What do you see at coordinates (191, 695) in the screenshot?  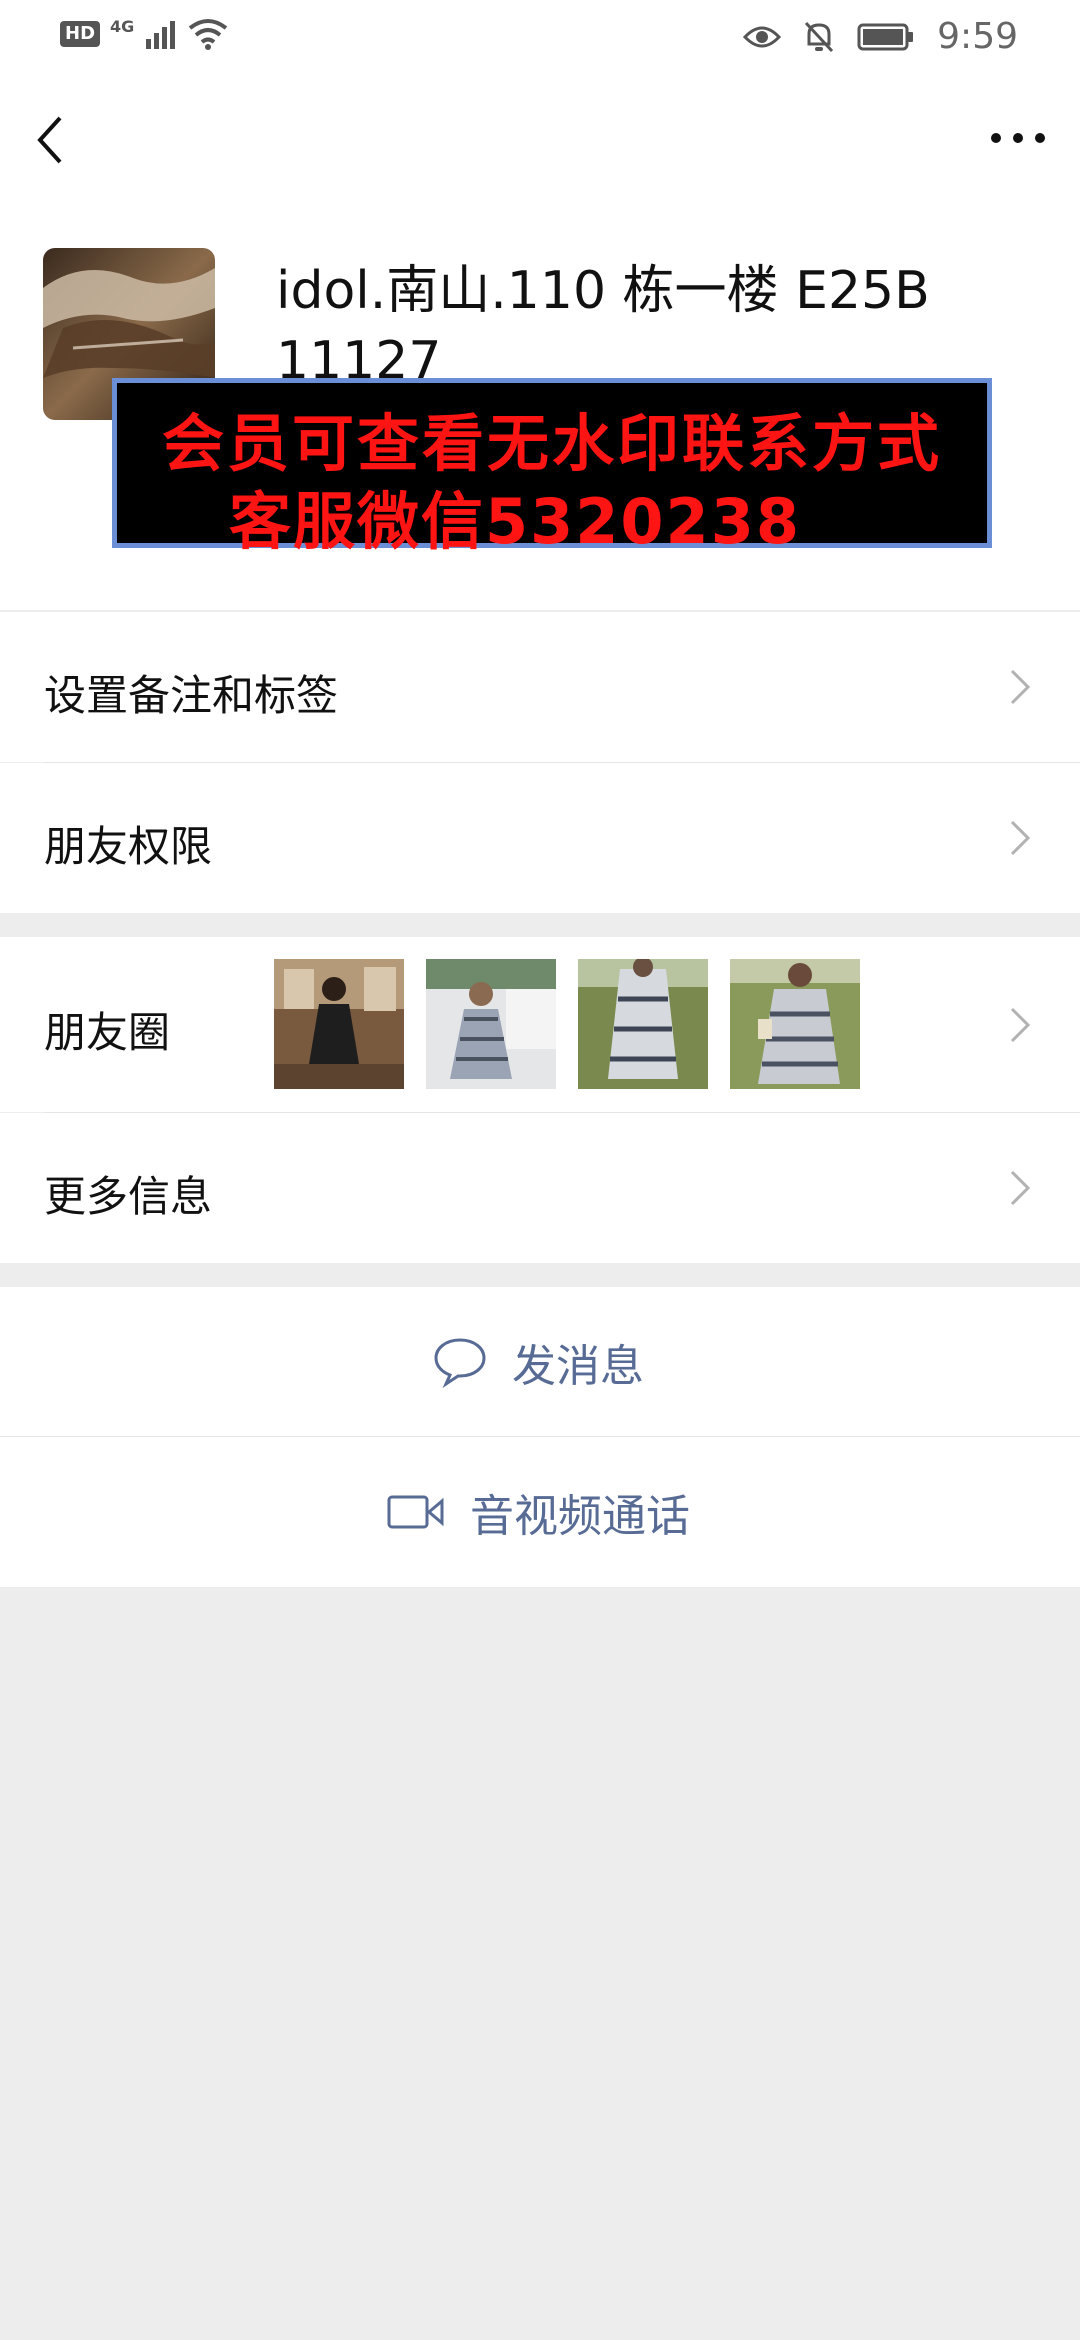 I see `remark-and-tags-label: 设置备注和标签` at bounding box center [191, 695].